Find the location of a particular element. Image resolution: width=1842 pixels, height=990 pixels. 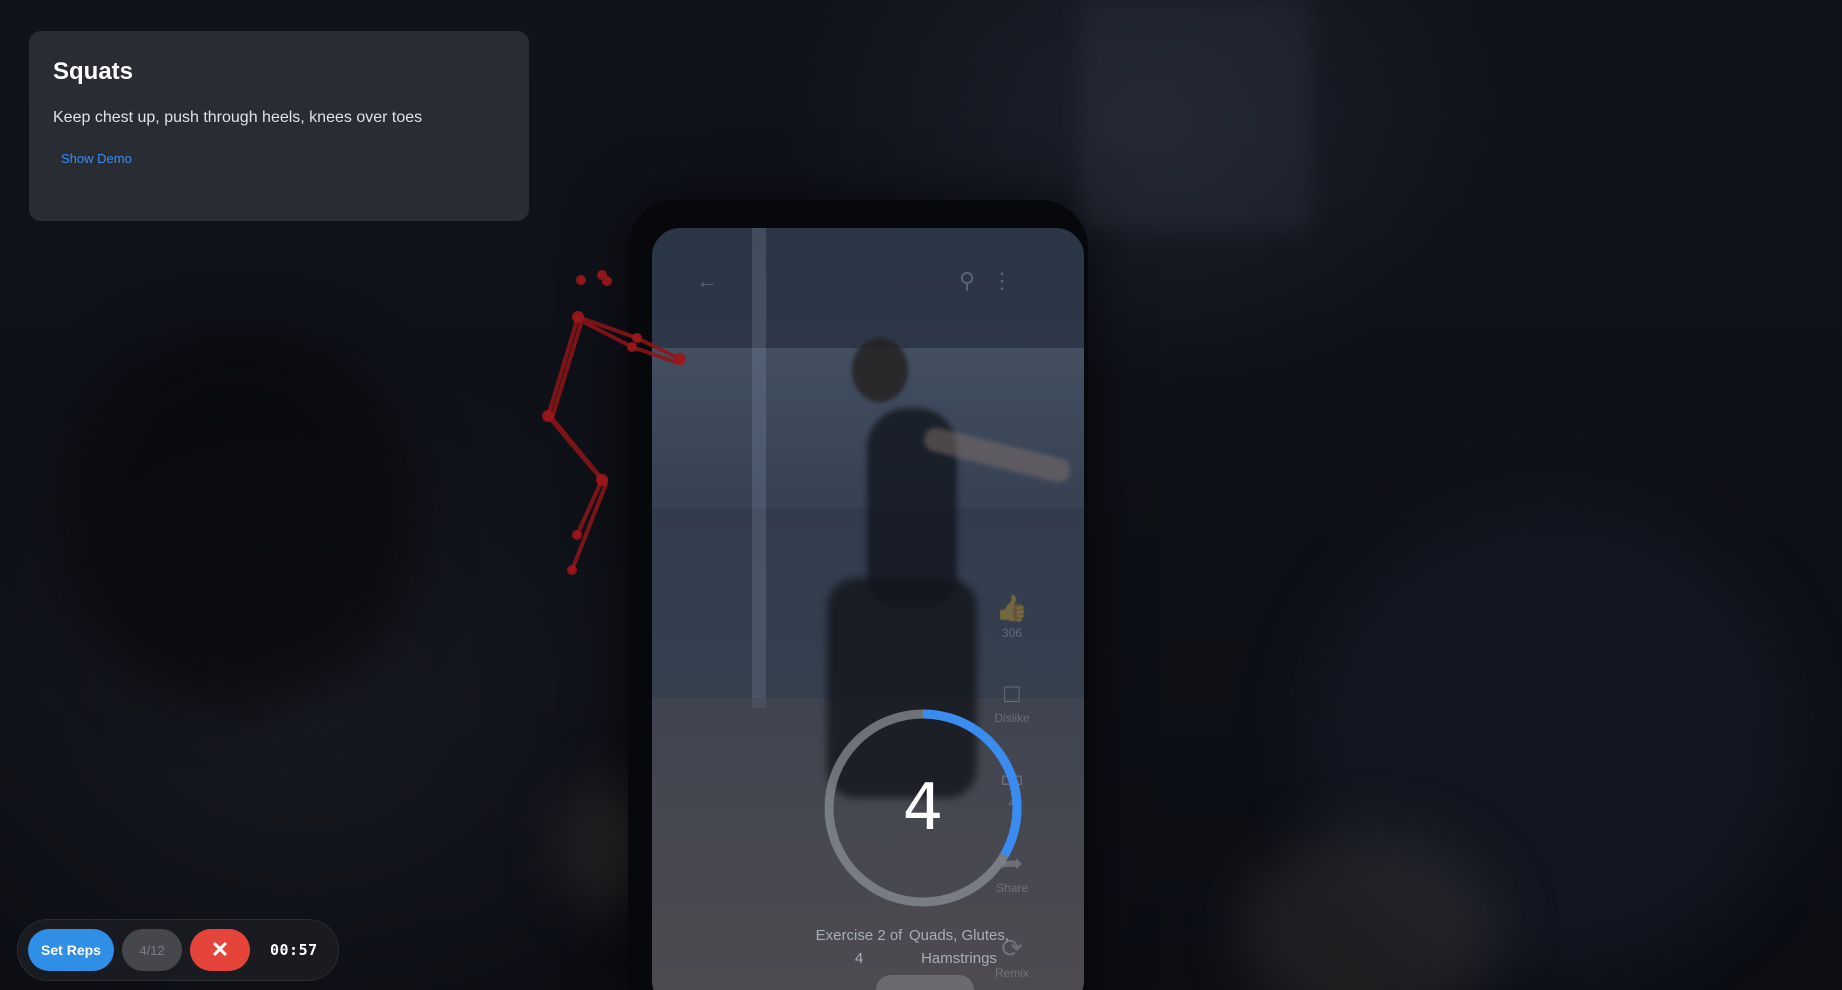

rep-count: 4 is located at coordinates (923, 808).